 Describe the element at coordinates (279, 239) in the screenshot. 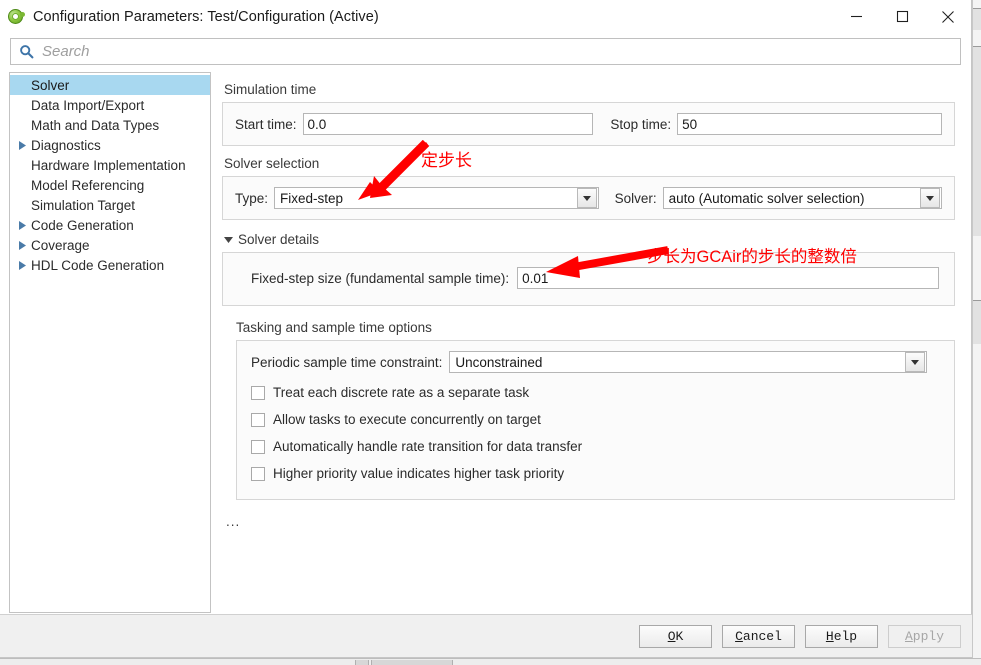

I see `solver-details-heading: Solver details` at that location.